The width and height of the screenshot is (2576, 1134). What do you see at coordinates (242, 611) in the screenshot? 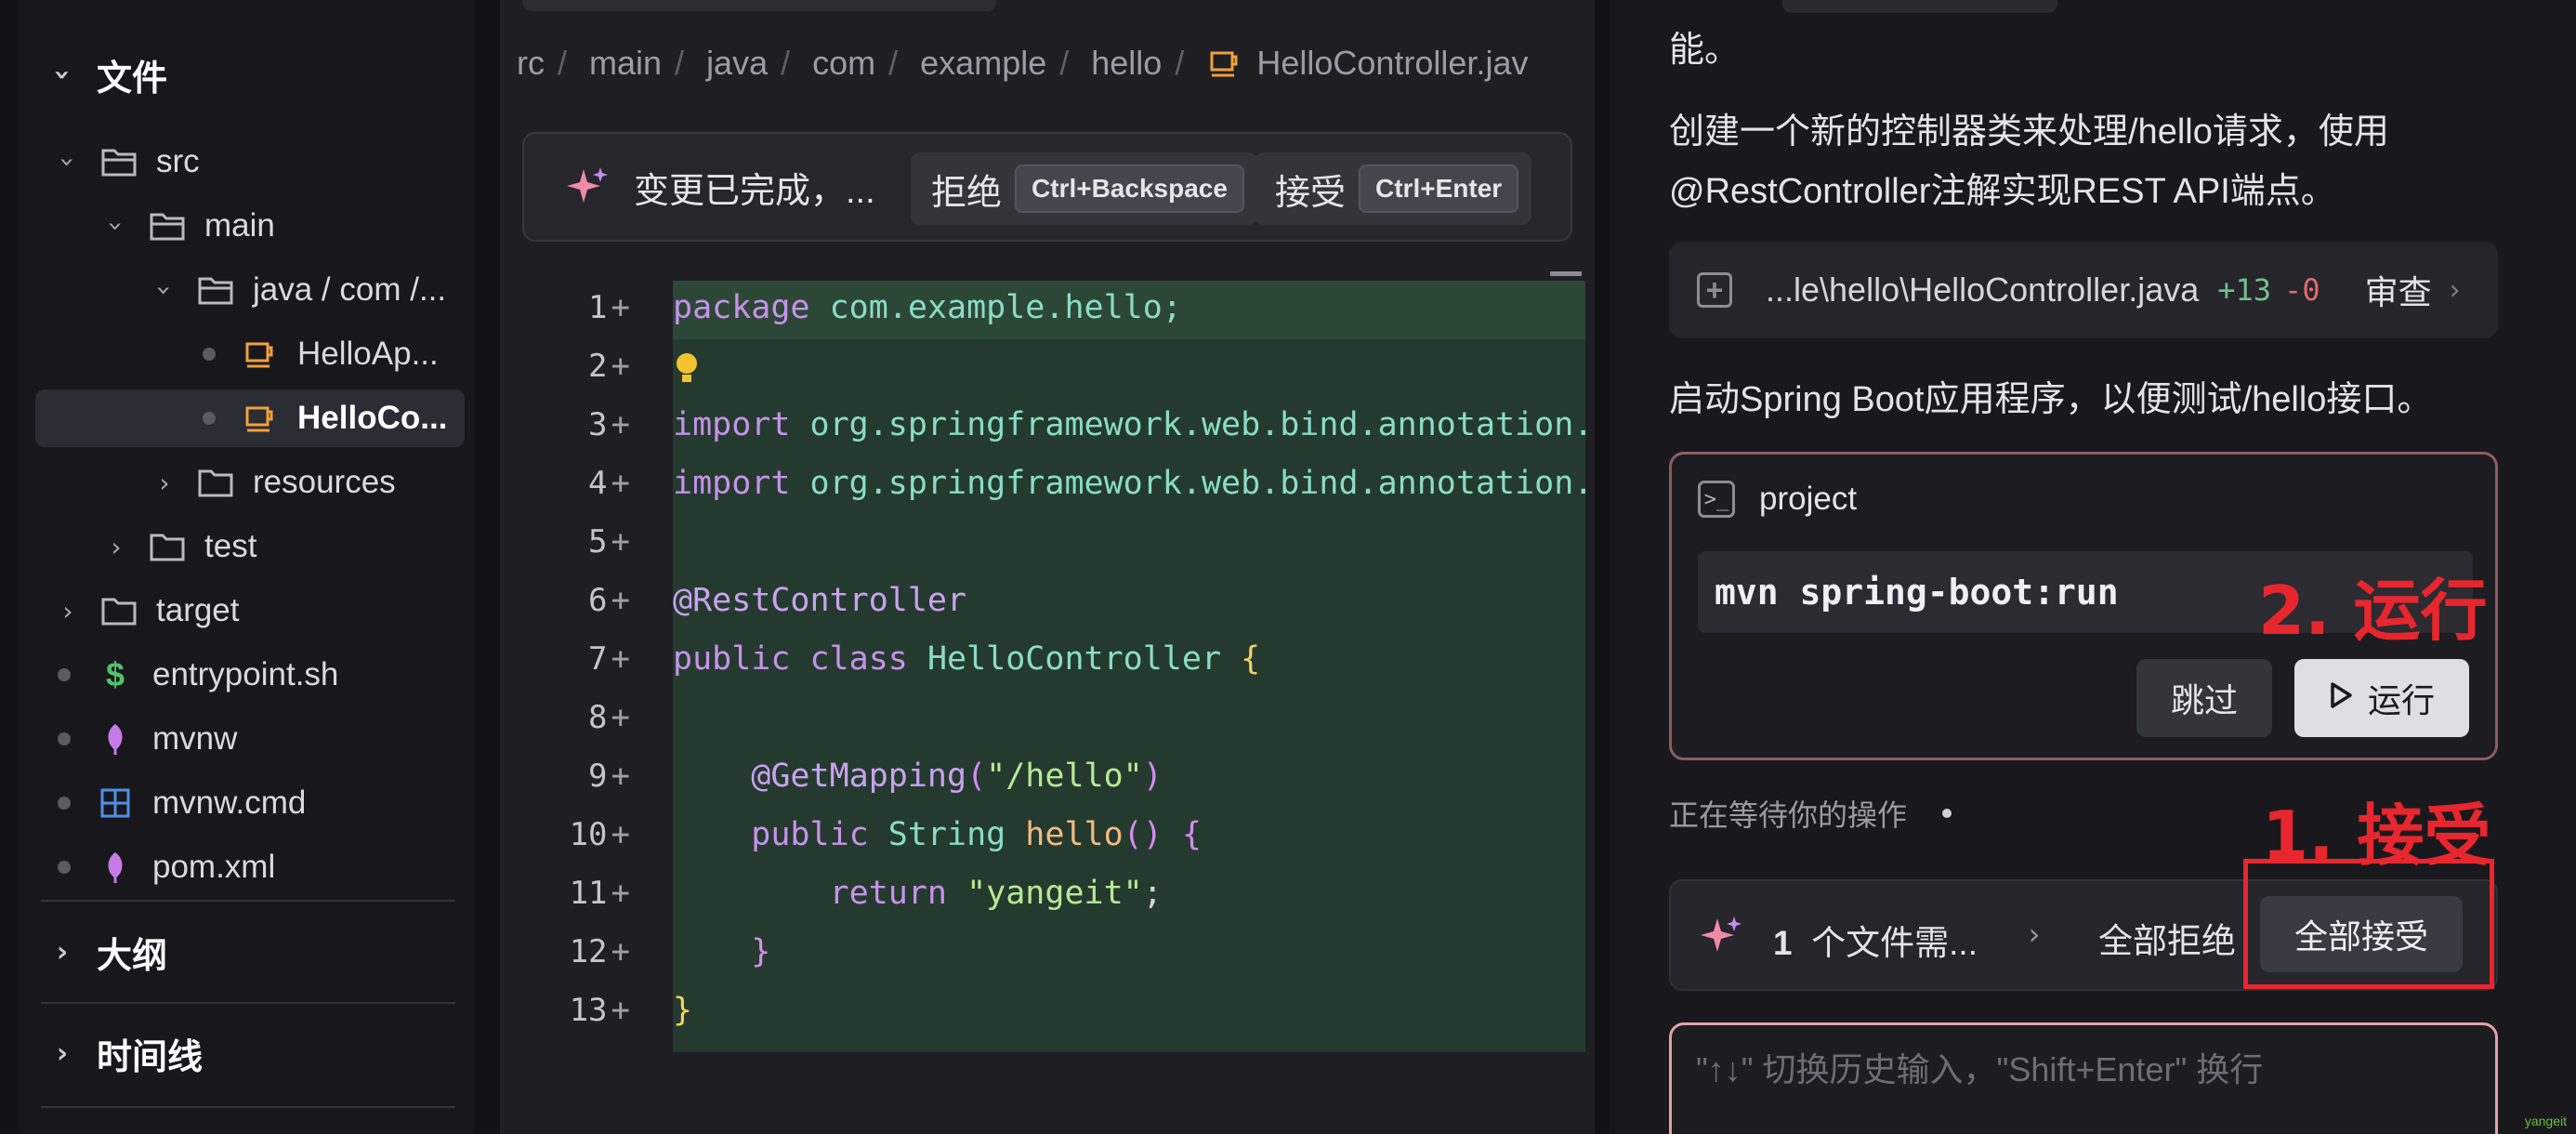
I see `tree-item-target: › target` at bounding box center [242, 611].